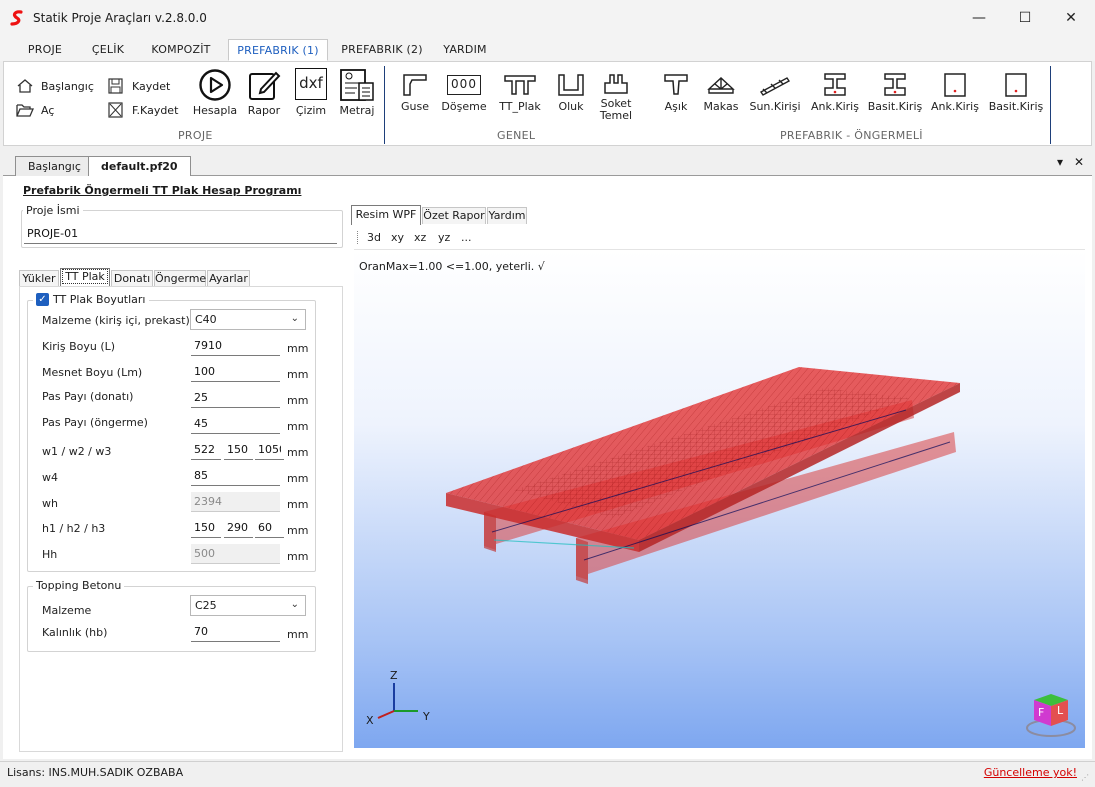  Describe the element at coordinates (228, 278) in the screenshot. I see `tab-ayarlar: Ayarlar` at that location.